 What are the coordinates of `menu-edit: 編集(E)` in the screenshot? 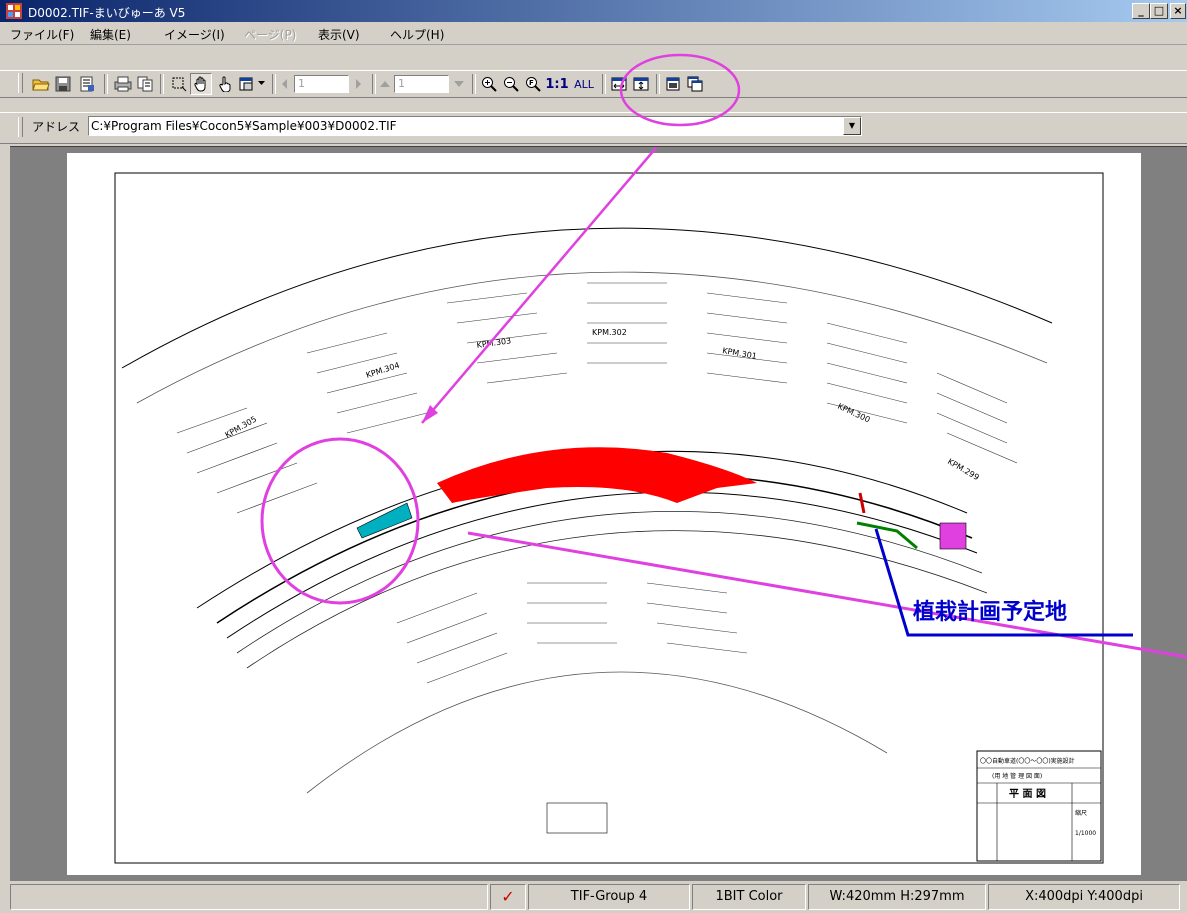 It's located at (110, 34).